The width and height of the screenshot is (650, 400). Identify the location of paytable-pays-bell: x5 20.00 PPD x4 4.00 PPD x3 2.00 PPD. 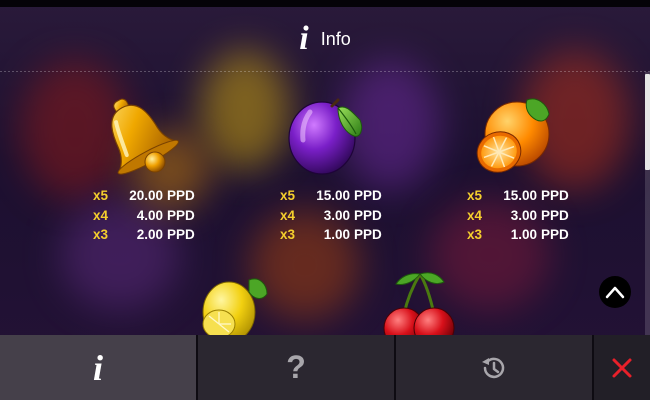
(144, 215).